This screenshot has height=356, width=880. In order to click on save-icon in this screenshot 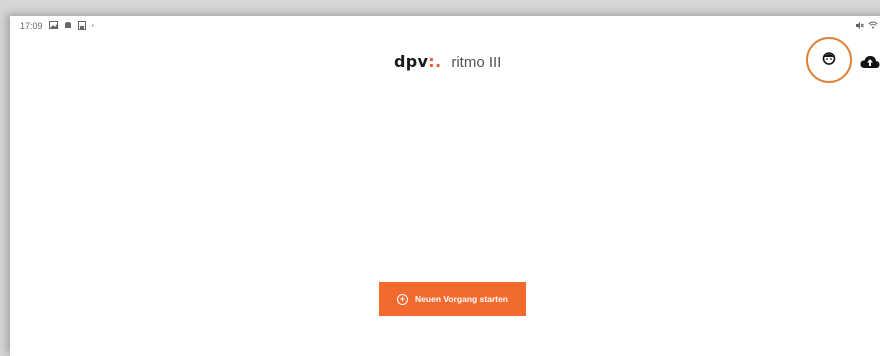, I will do `click(81, 26)`.